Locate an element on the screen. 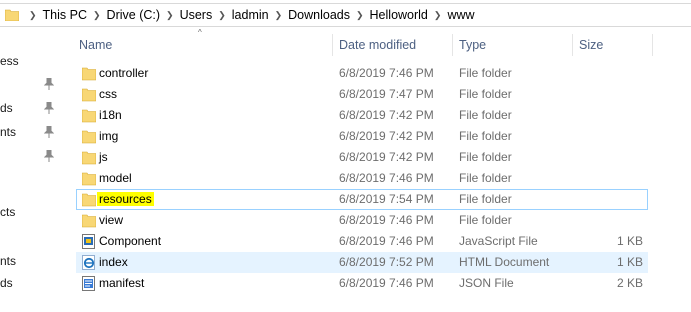  column-type: Type is located at coordinates (472, 45).